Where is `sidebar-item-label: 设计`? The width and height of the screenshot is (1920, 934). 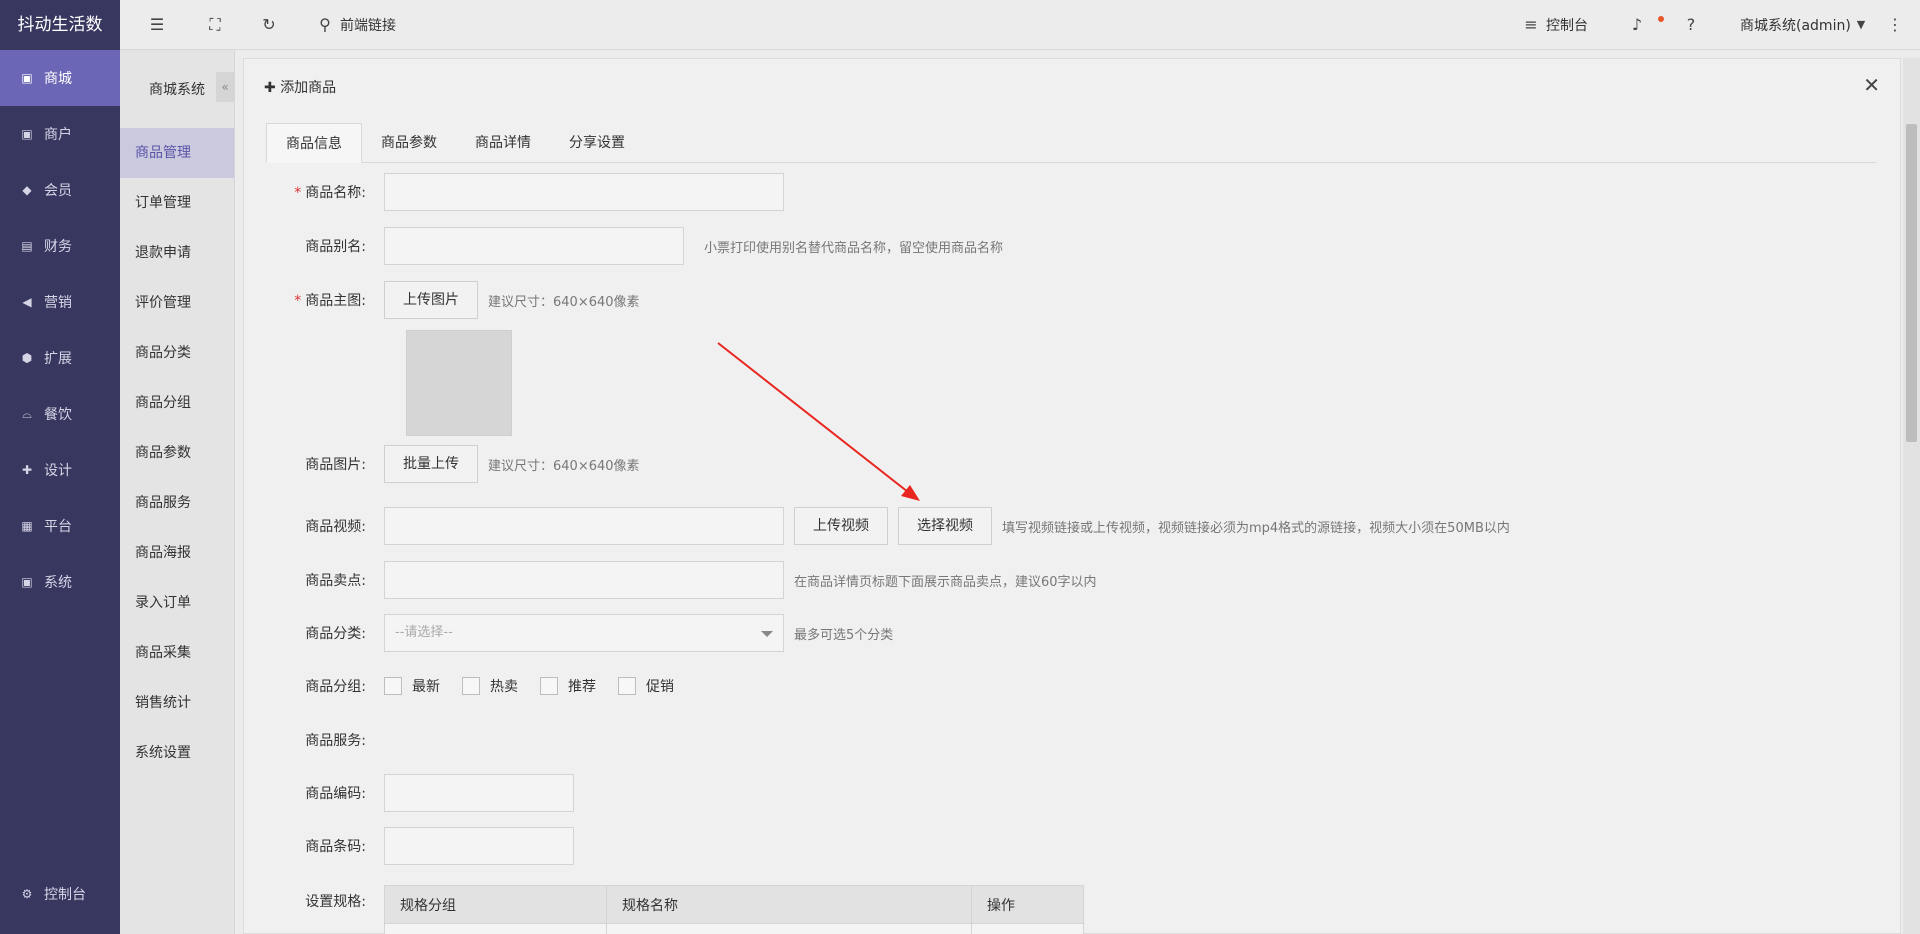 sidebar-item-label: 设计 is located at coordinates (58, 471).